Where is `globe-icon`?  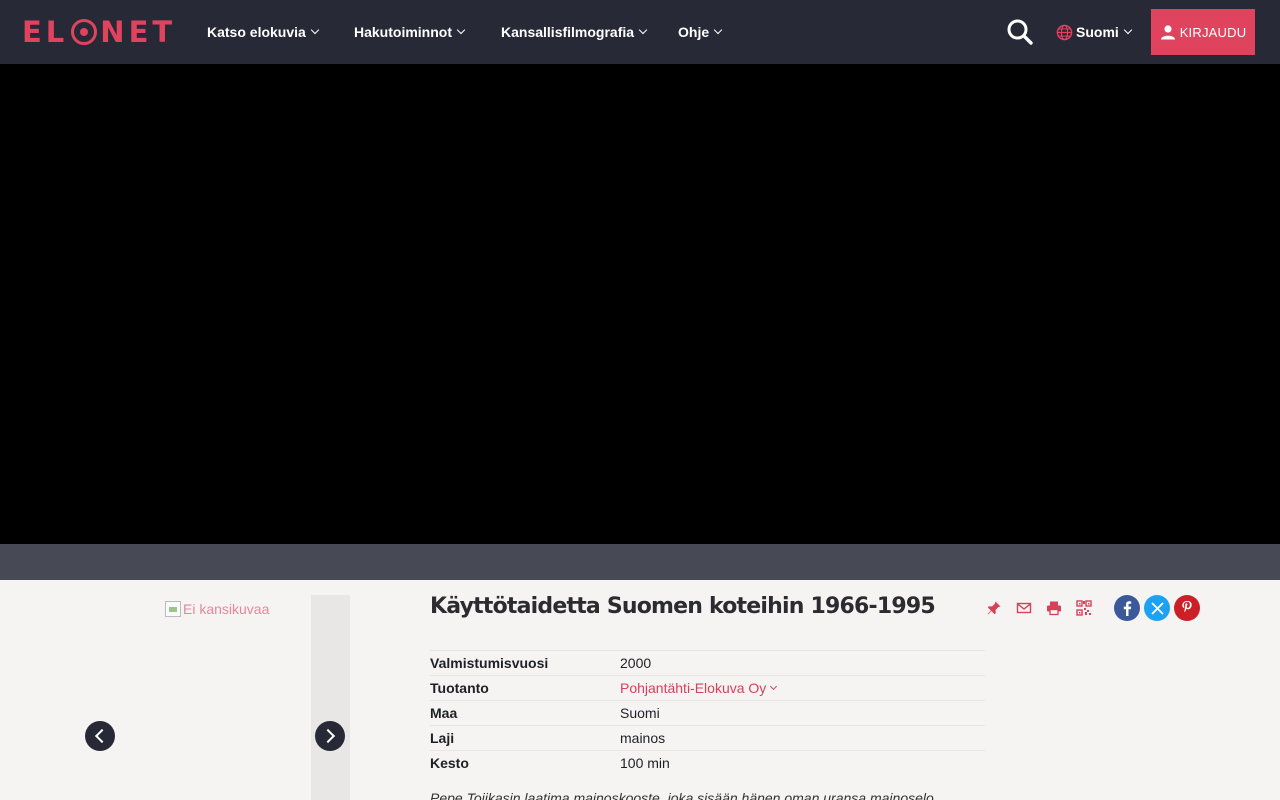 globe-icon is located at coordinates (1064, 32).